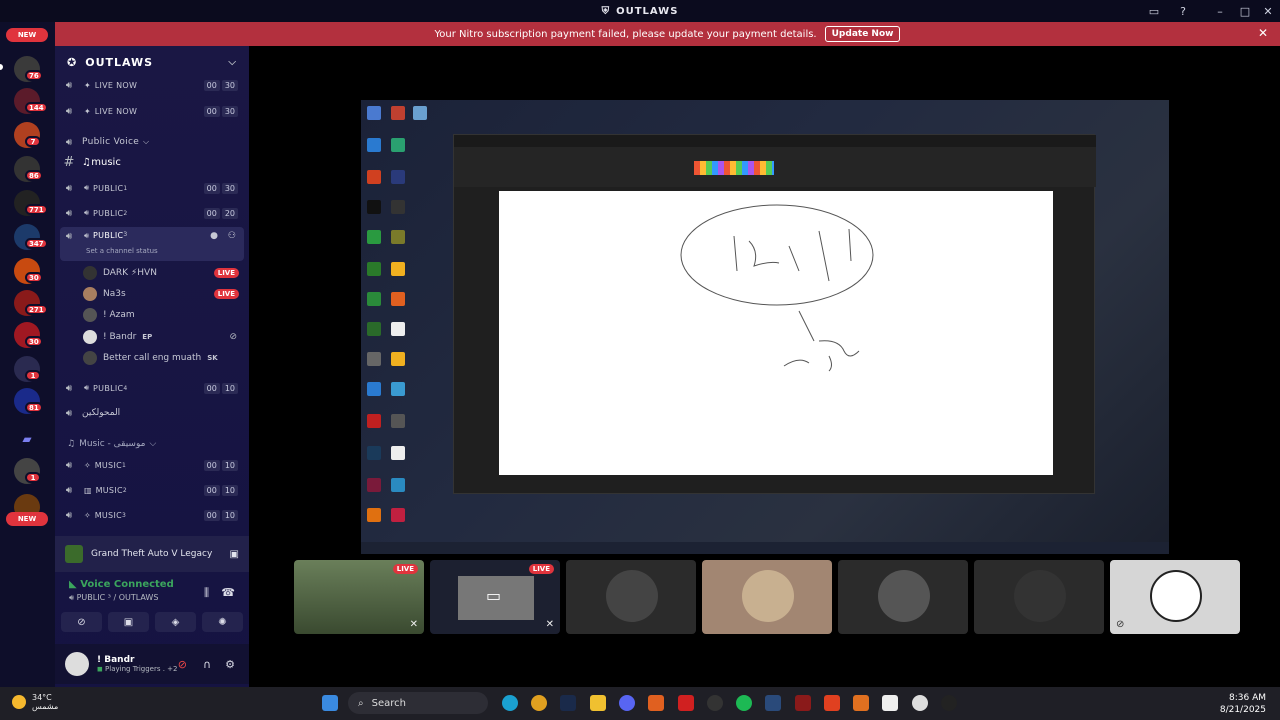 Image resolution: width=1280 pixels, height=720 pixels. Describe the element at coordinates (163, 294) in the screenshot. I see `voice-member: Na3s LIVE` at that location.